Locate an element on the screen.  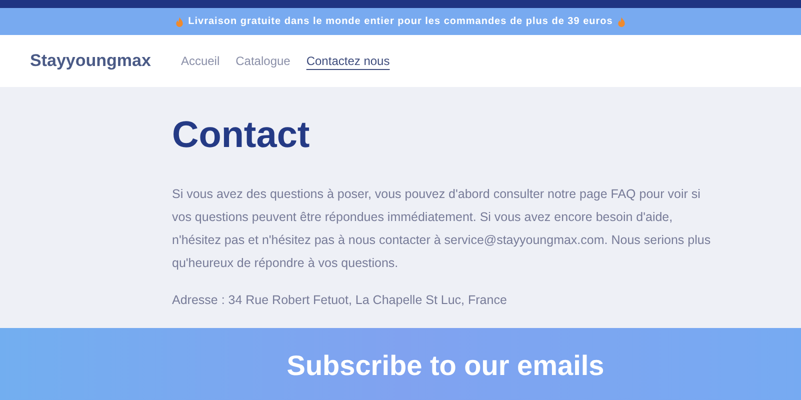
nav-link: Contactez nous is located at coordinates (348, 61).